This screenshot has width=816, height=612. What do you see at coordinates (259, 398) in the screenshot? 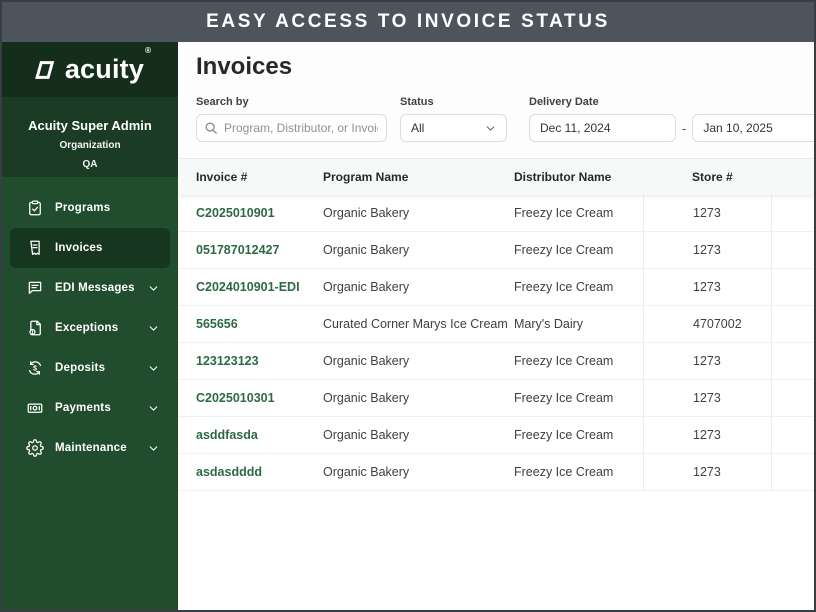
I see `invoice-link: C2025010301` at bounding box center [259, 398].